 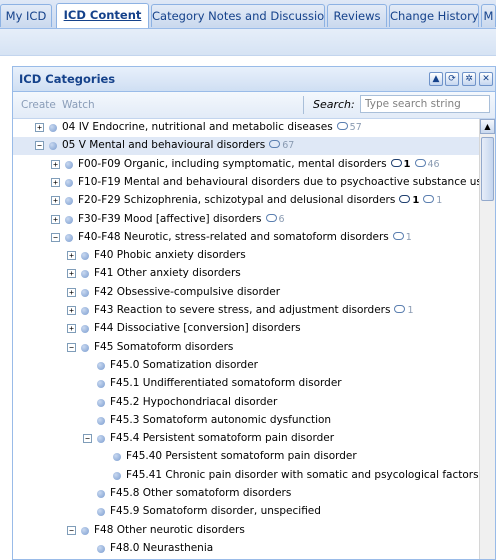 I want to click on tree-item-label: F45.9 Somatoform disorder, unspecified, so click(x=215, y=511).